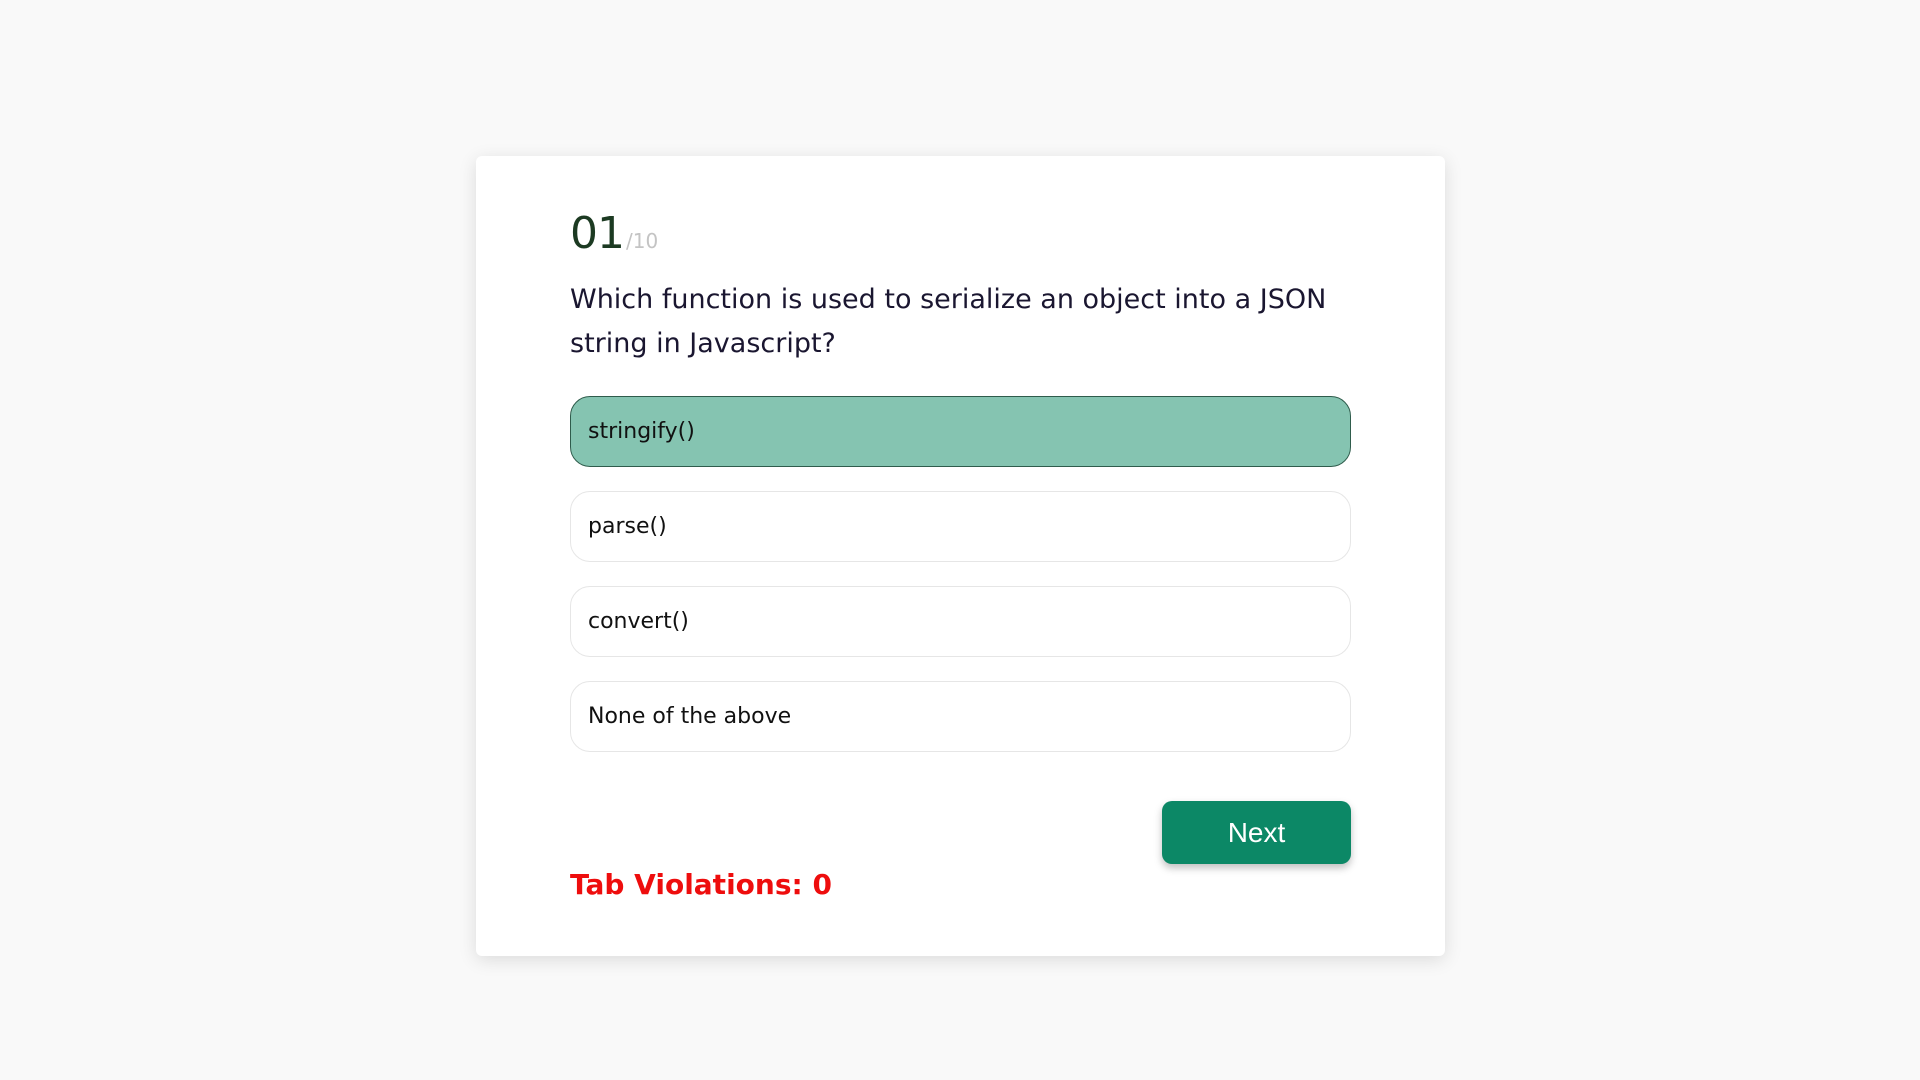  What do you see at coordinates (627, 526) in the screenshot?
I see `option-label: parse()` at bounding box center [627, 526].